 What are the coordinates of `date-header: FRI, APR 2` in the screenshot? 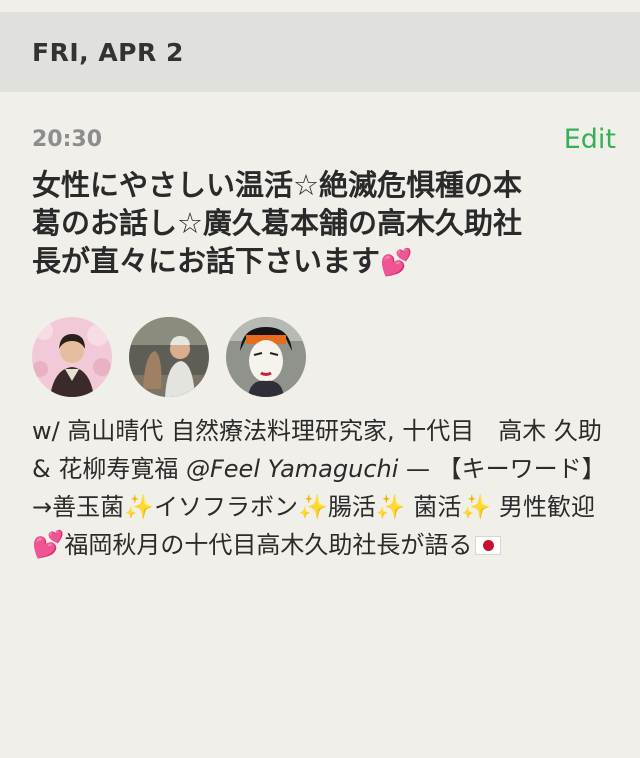 It's located at (320, 52).